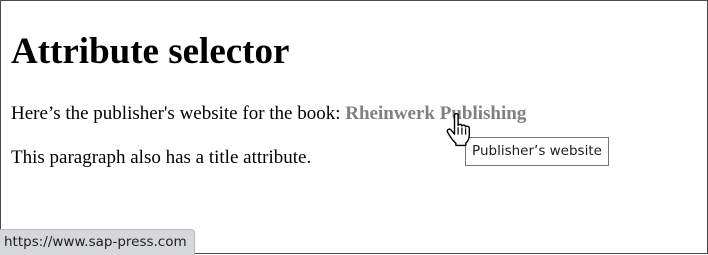  What do you see at coordinates (435, 113) in the screenshot?
I see `publisher-link: Rheinwerk Publishing` at bounding box center [435, 113].